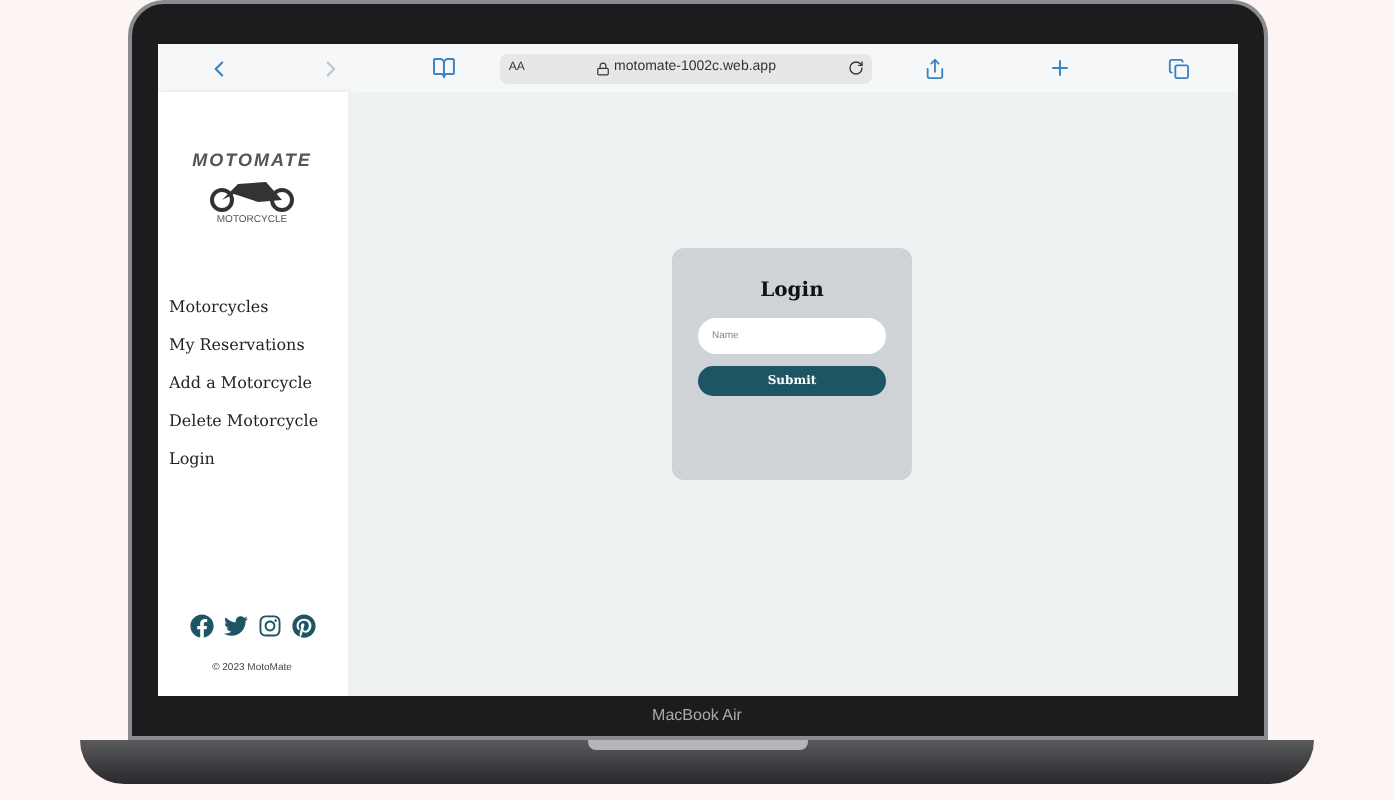 Image resolution: width=1394 pixels, height=800 pixels. I want to click on book-icon, so click(444, 68).